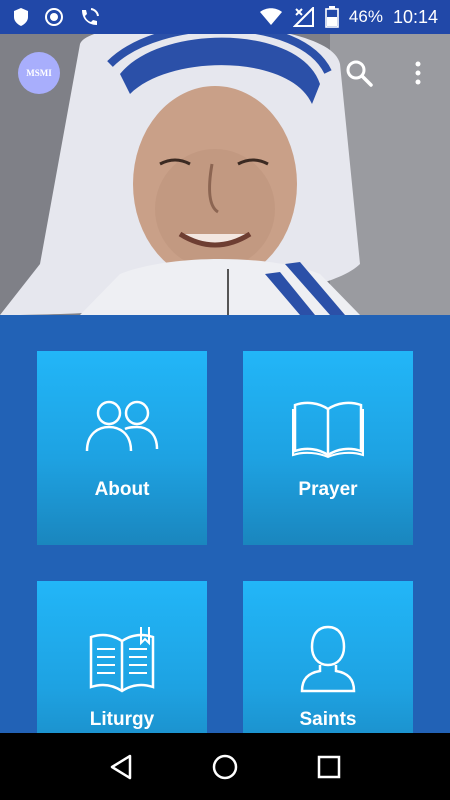 This screenshot has height=800, width=450. I want to click on tile-liturgy-label: Liturgy, so click(122, 719).